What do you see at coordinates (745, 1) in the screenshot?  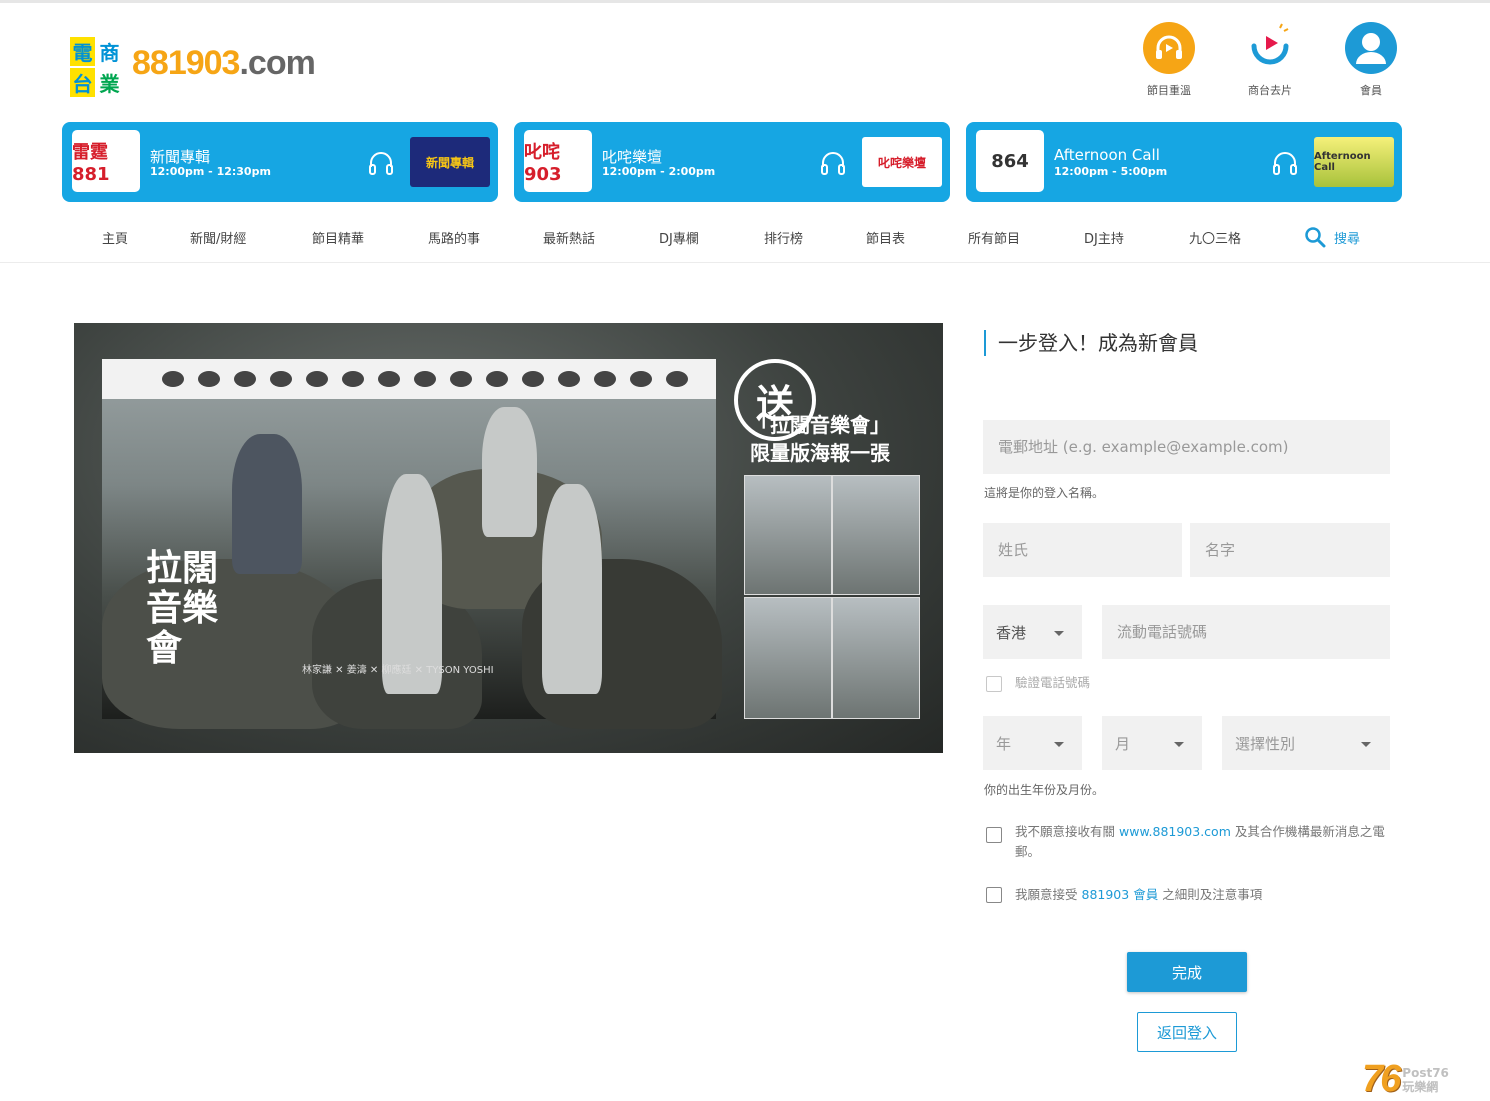 I see `top-border` at bounding box center [745, 1].